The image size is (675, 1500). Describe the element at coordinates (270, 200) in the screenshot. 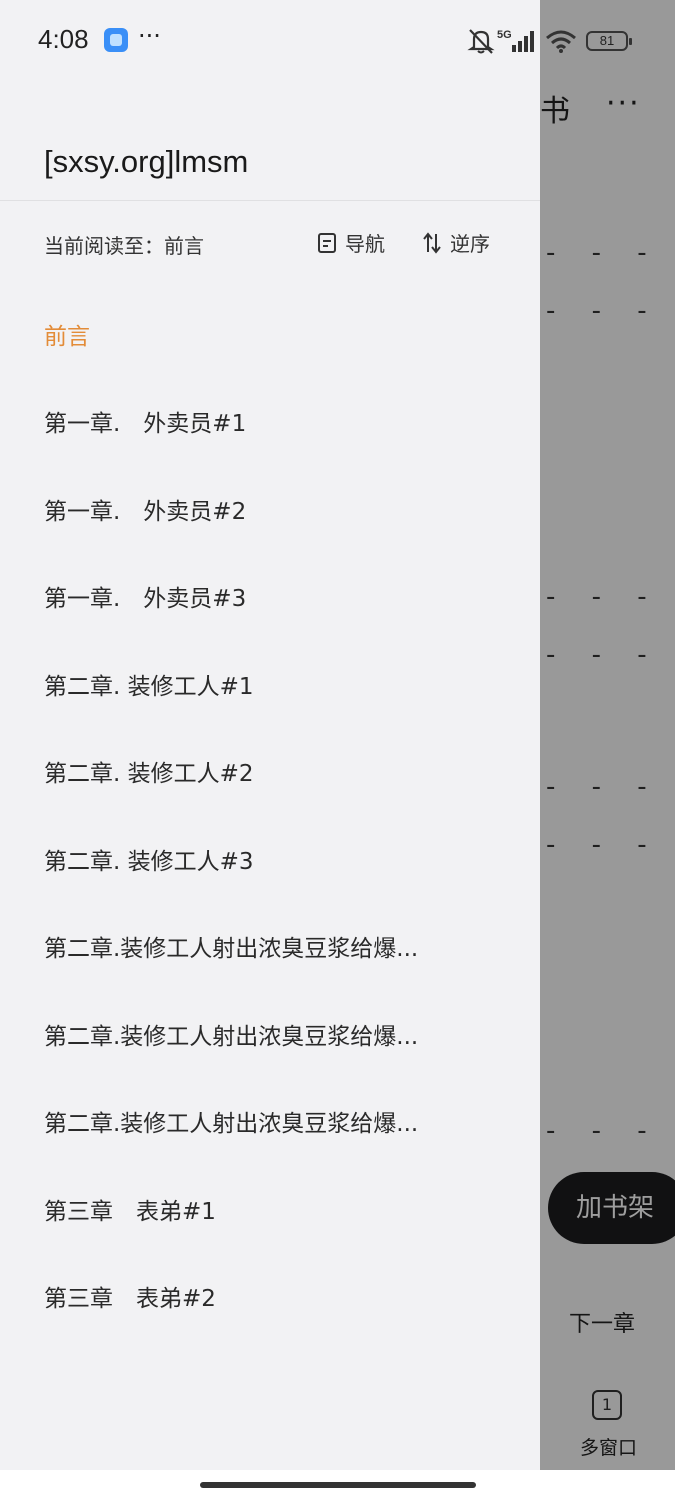

I see `divider` at that location.